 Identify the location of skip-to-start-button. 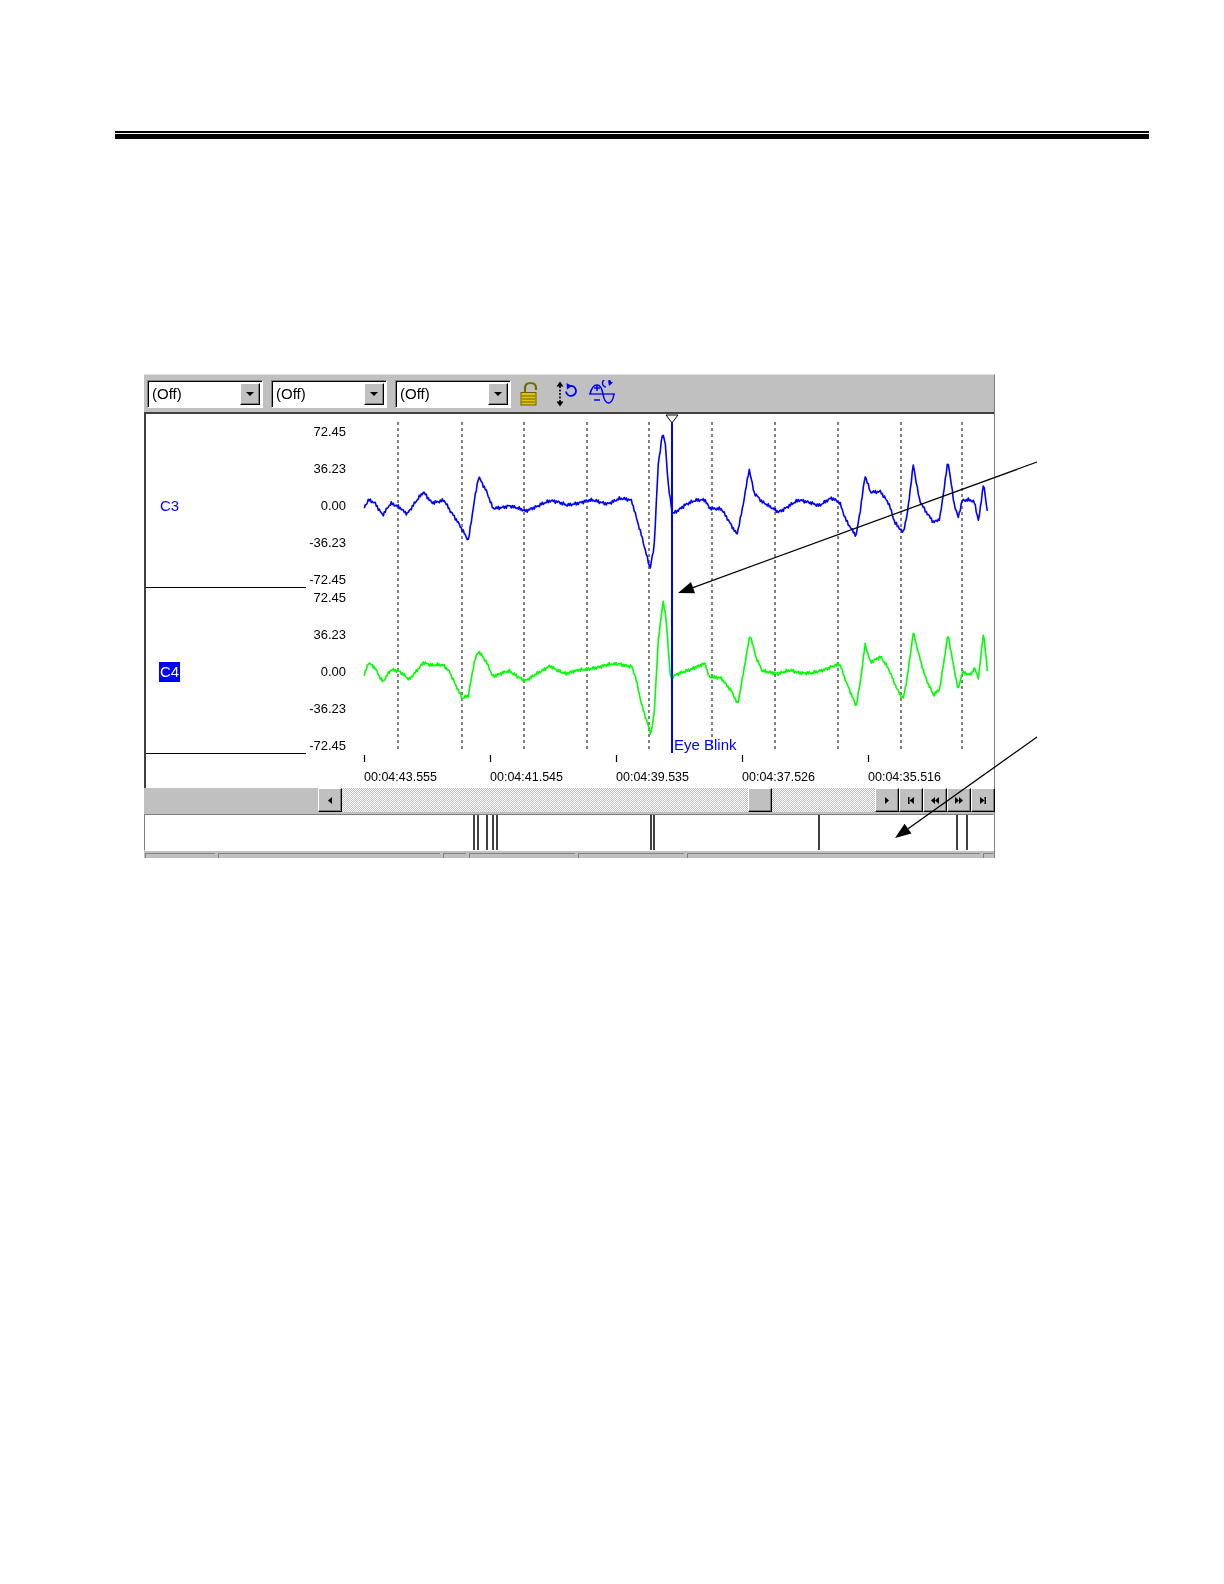
(911, 800).